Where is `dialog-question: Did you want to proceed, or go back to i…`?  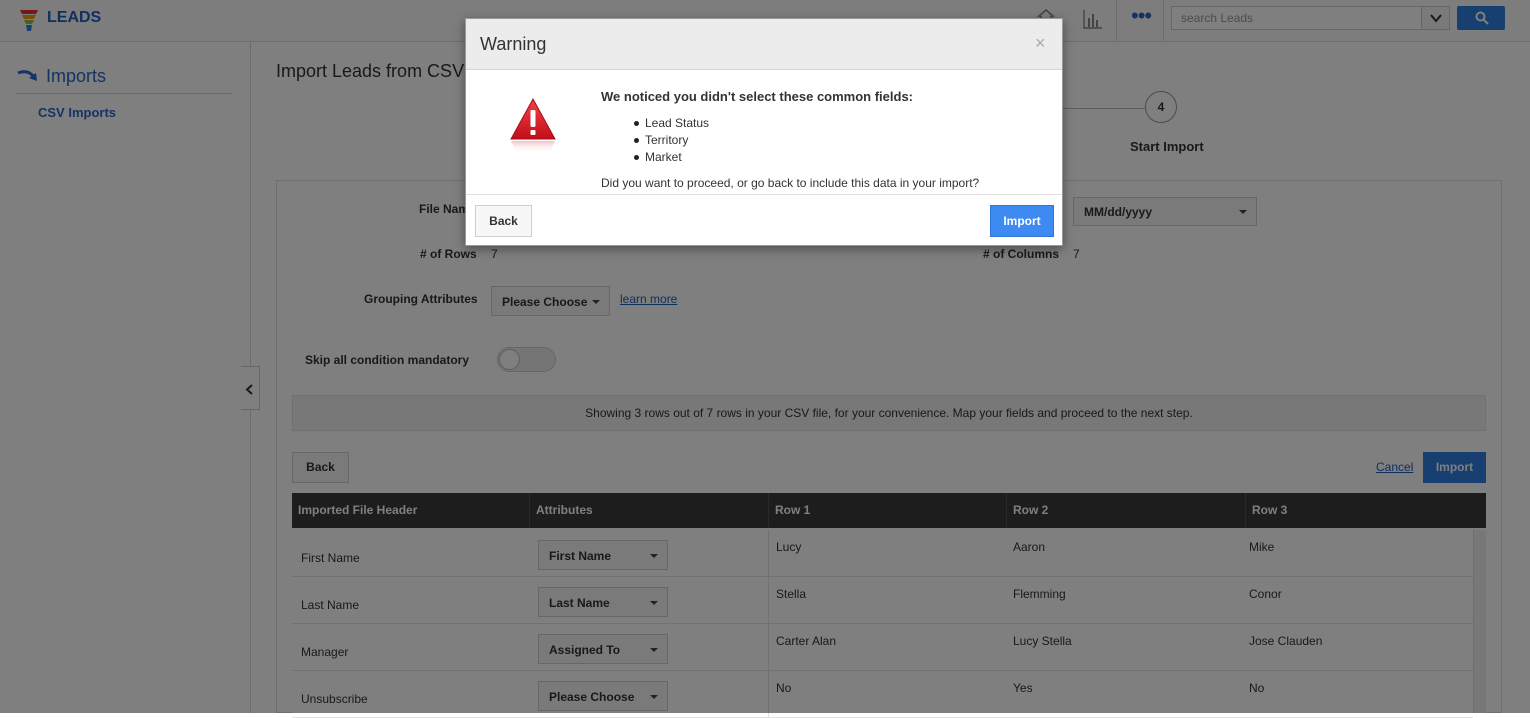 dialog-question: Did you want to proceed, or go back to i… is located at coordinates (790, 183).